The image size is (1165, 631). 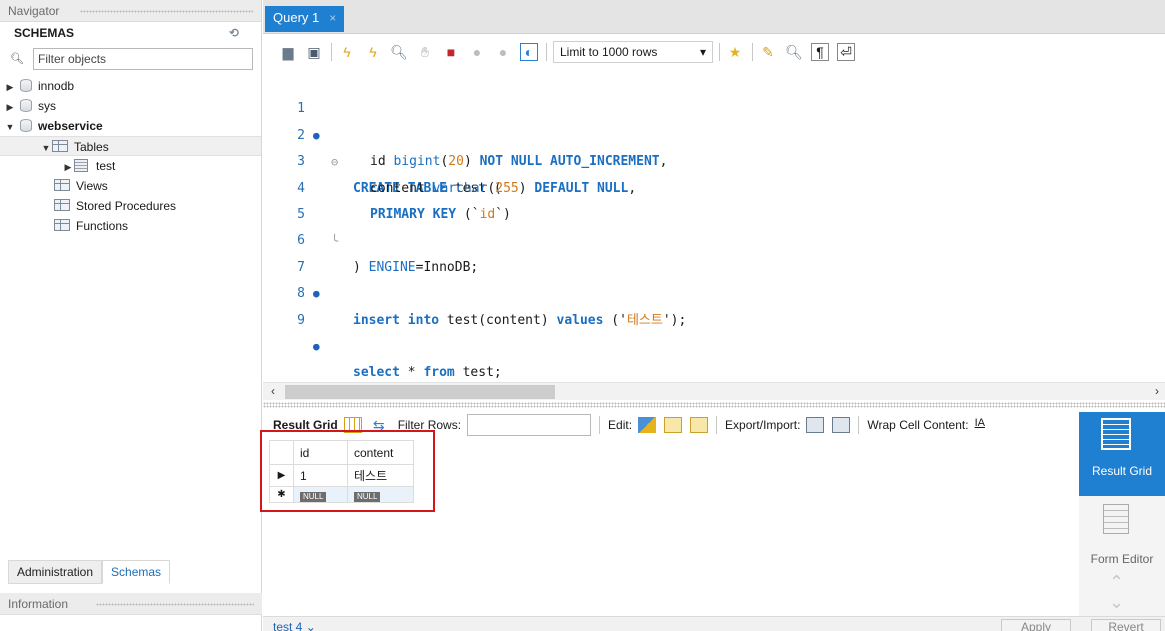 I want to click on result-grid-icon, so click(x=1116, y=434).